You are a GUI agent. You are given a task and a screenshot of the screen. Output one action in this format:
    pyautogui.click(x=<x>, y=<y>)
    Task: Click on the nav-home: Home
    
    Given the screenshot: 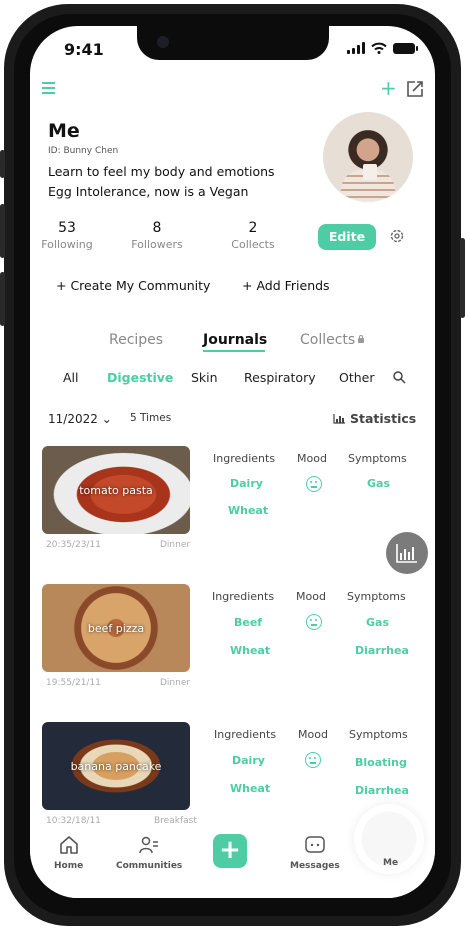 What is the action you would take?
    pyautogui.click(x=68, y=852)
    